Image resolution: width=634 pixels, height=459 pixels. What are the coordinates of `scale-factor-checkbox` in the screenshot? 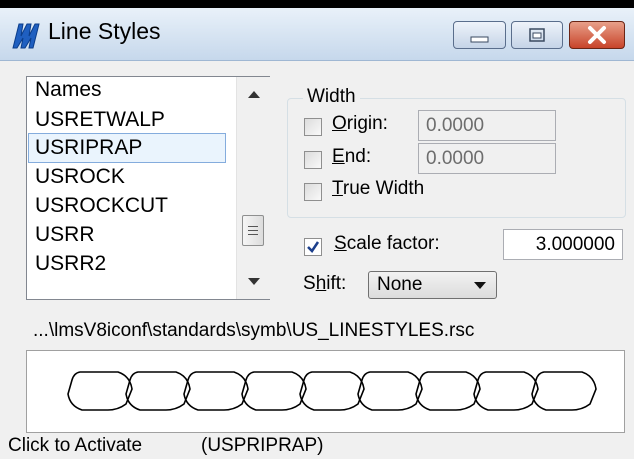 It's located at (313, 247).